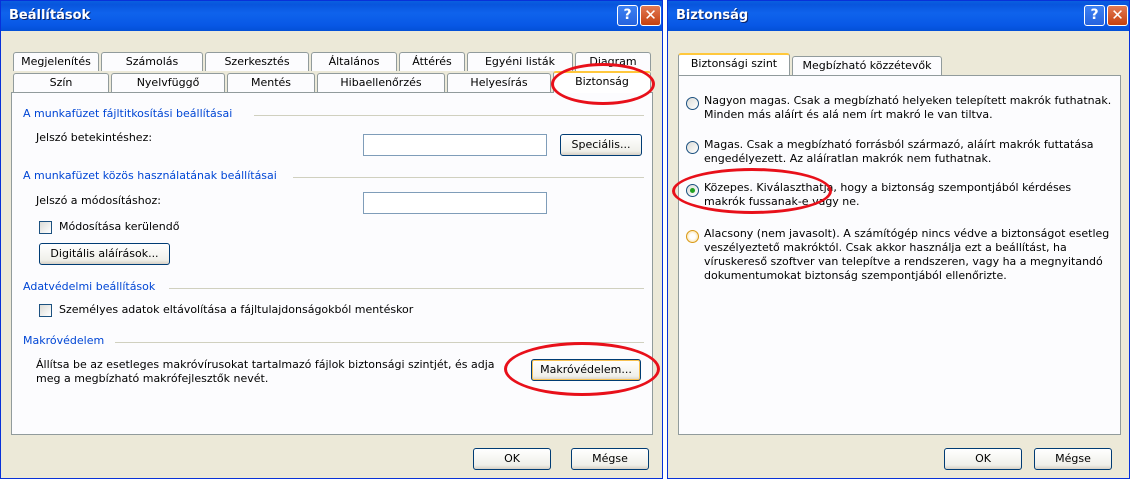 Image resolution: width=1130 pixels, height=479 pixels. I want to click on settings-title: Beállítások, so click(50, 15).